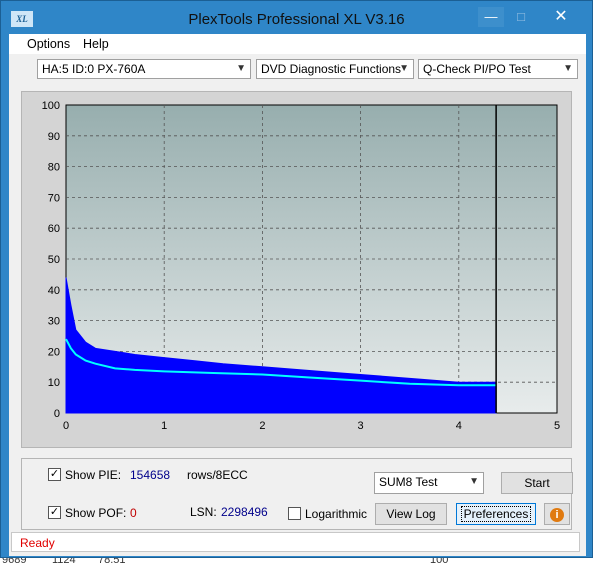  What do you see at coordinates (361, 426) in the screenshot?
I see `x-tick-label: 3` at bounding box center [361, 426].